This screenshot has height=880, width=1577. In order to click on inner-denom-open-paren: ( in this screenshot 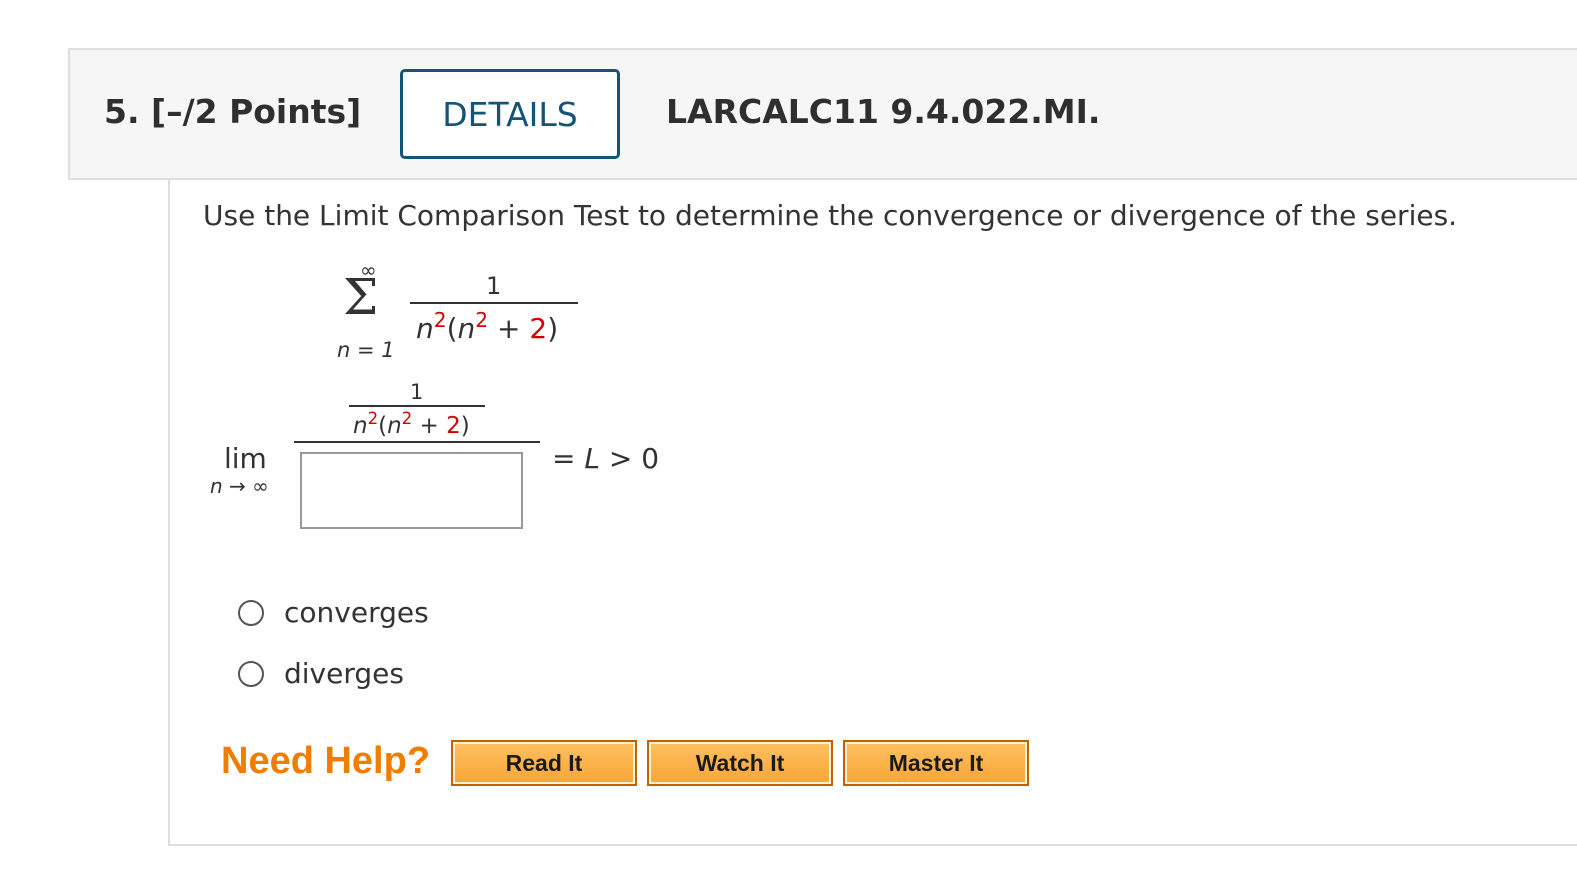, I will do `click(383, 426)`.